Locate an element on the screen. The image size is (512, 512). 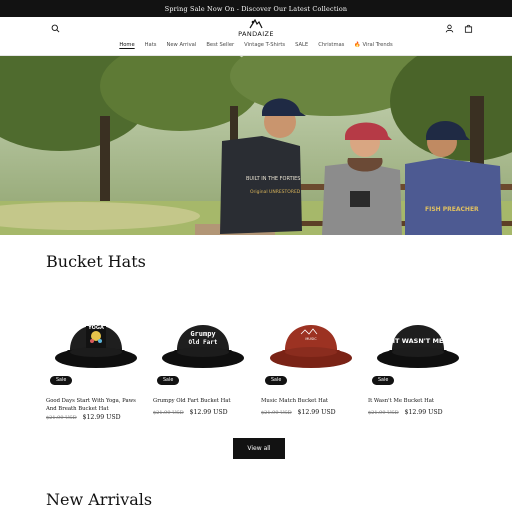
nav-item-sale: SALE is located at coordinates (301, 47).